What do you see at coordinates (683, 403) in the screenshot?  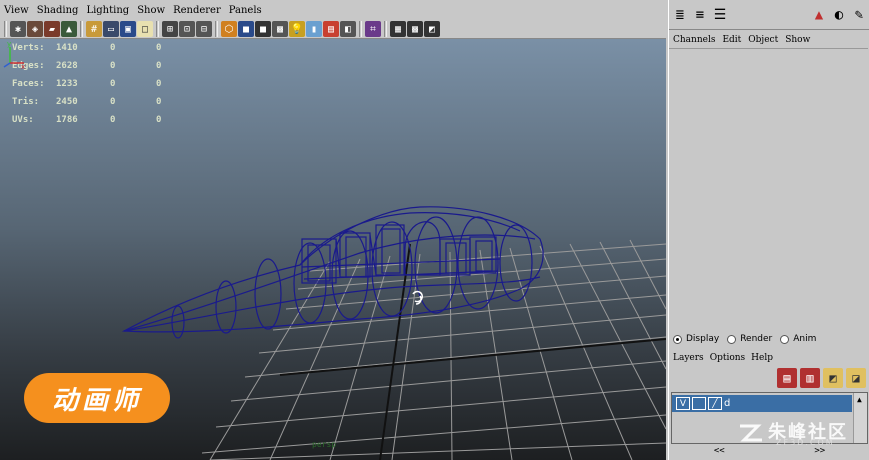 I see `layer-visibility-toggle: V` at bounding box center [683, 403].